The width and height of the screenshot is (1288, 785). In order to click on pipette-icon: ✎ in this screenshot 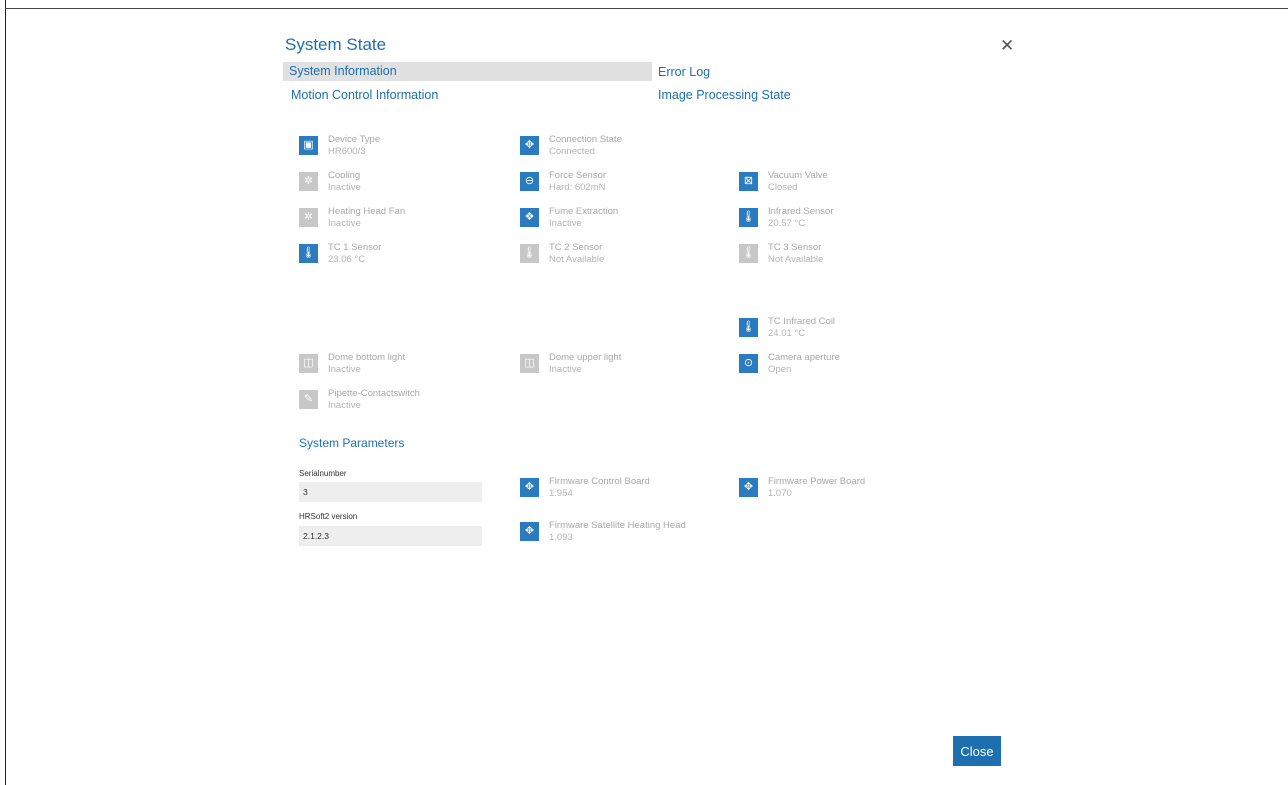, I will do `click(308, 399)`.